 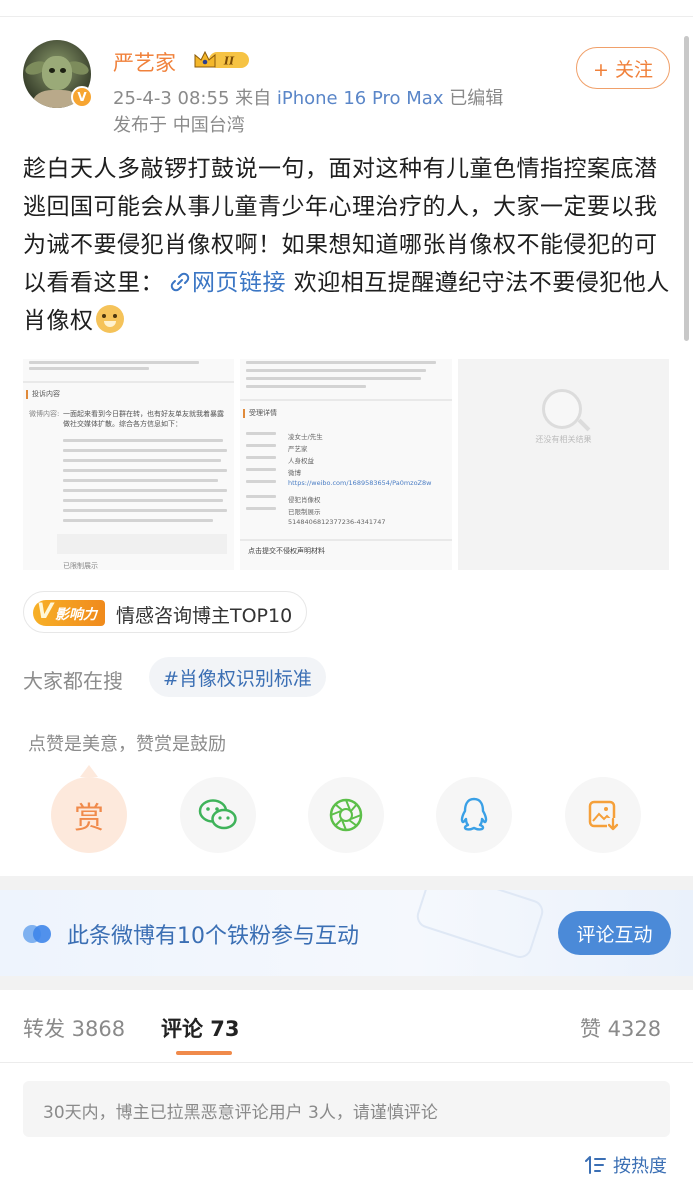 I want to click on wechat-icon, so click(x=217, y=814).